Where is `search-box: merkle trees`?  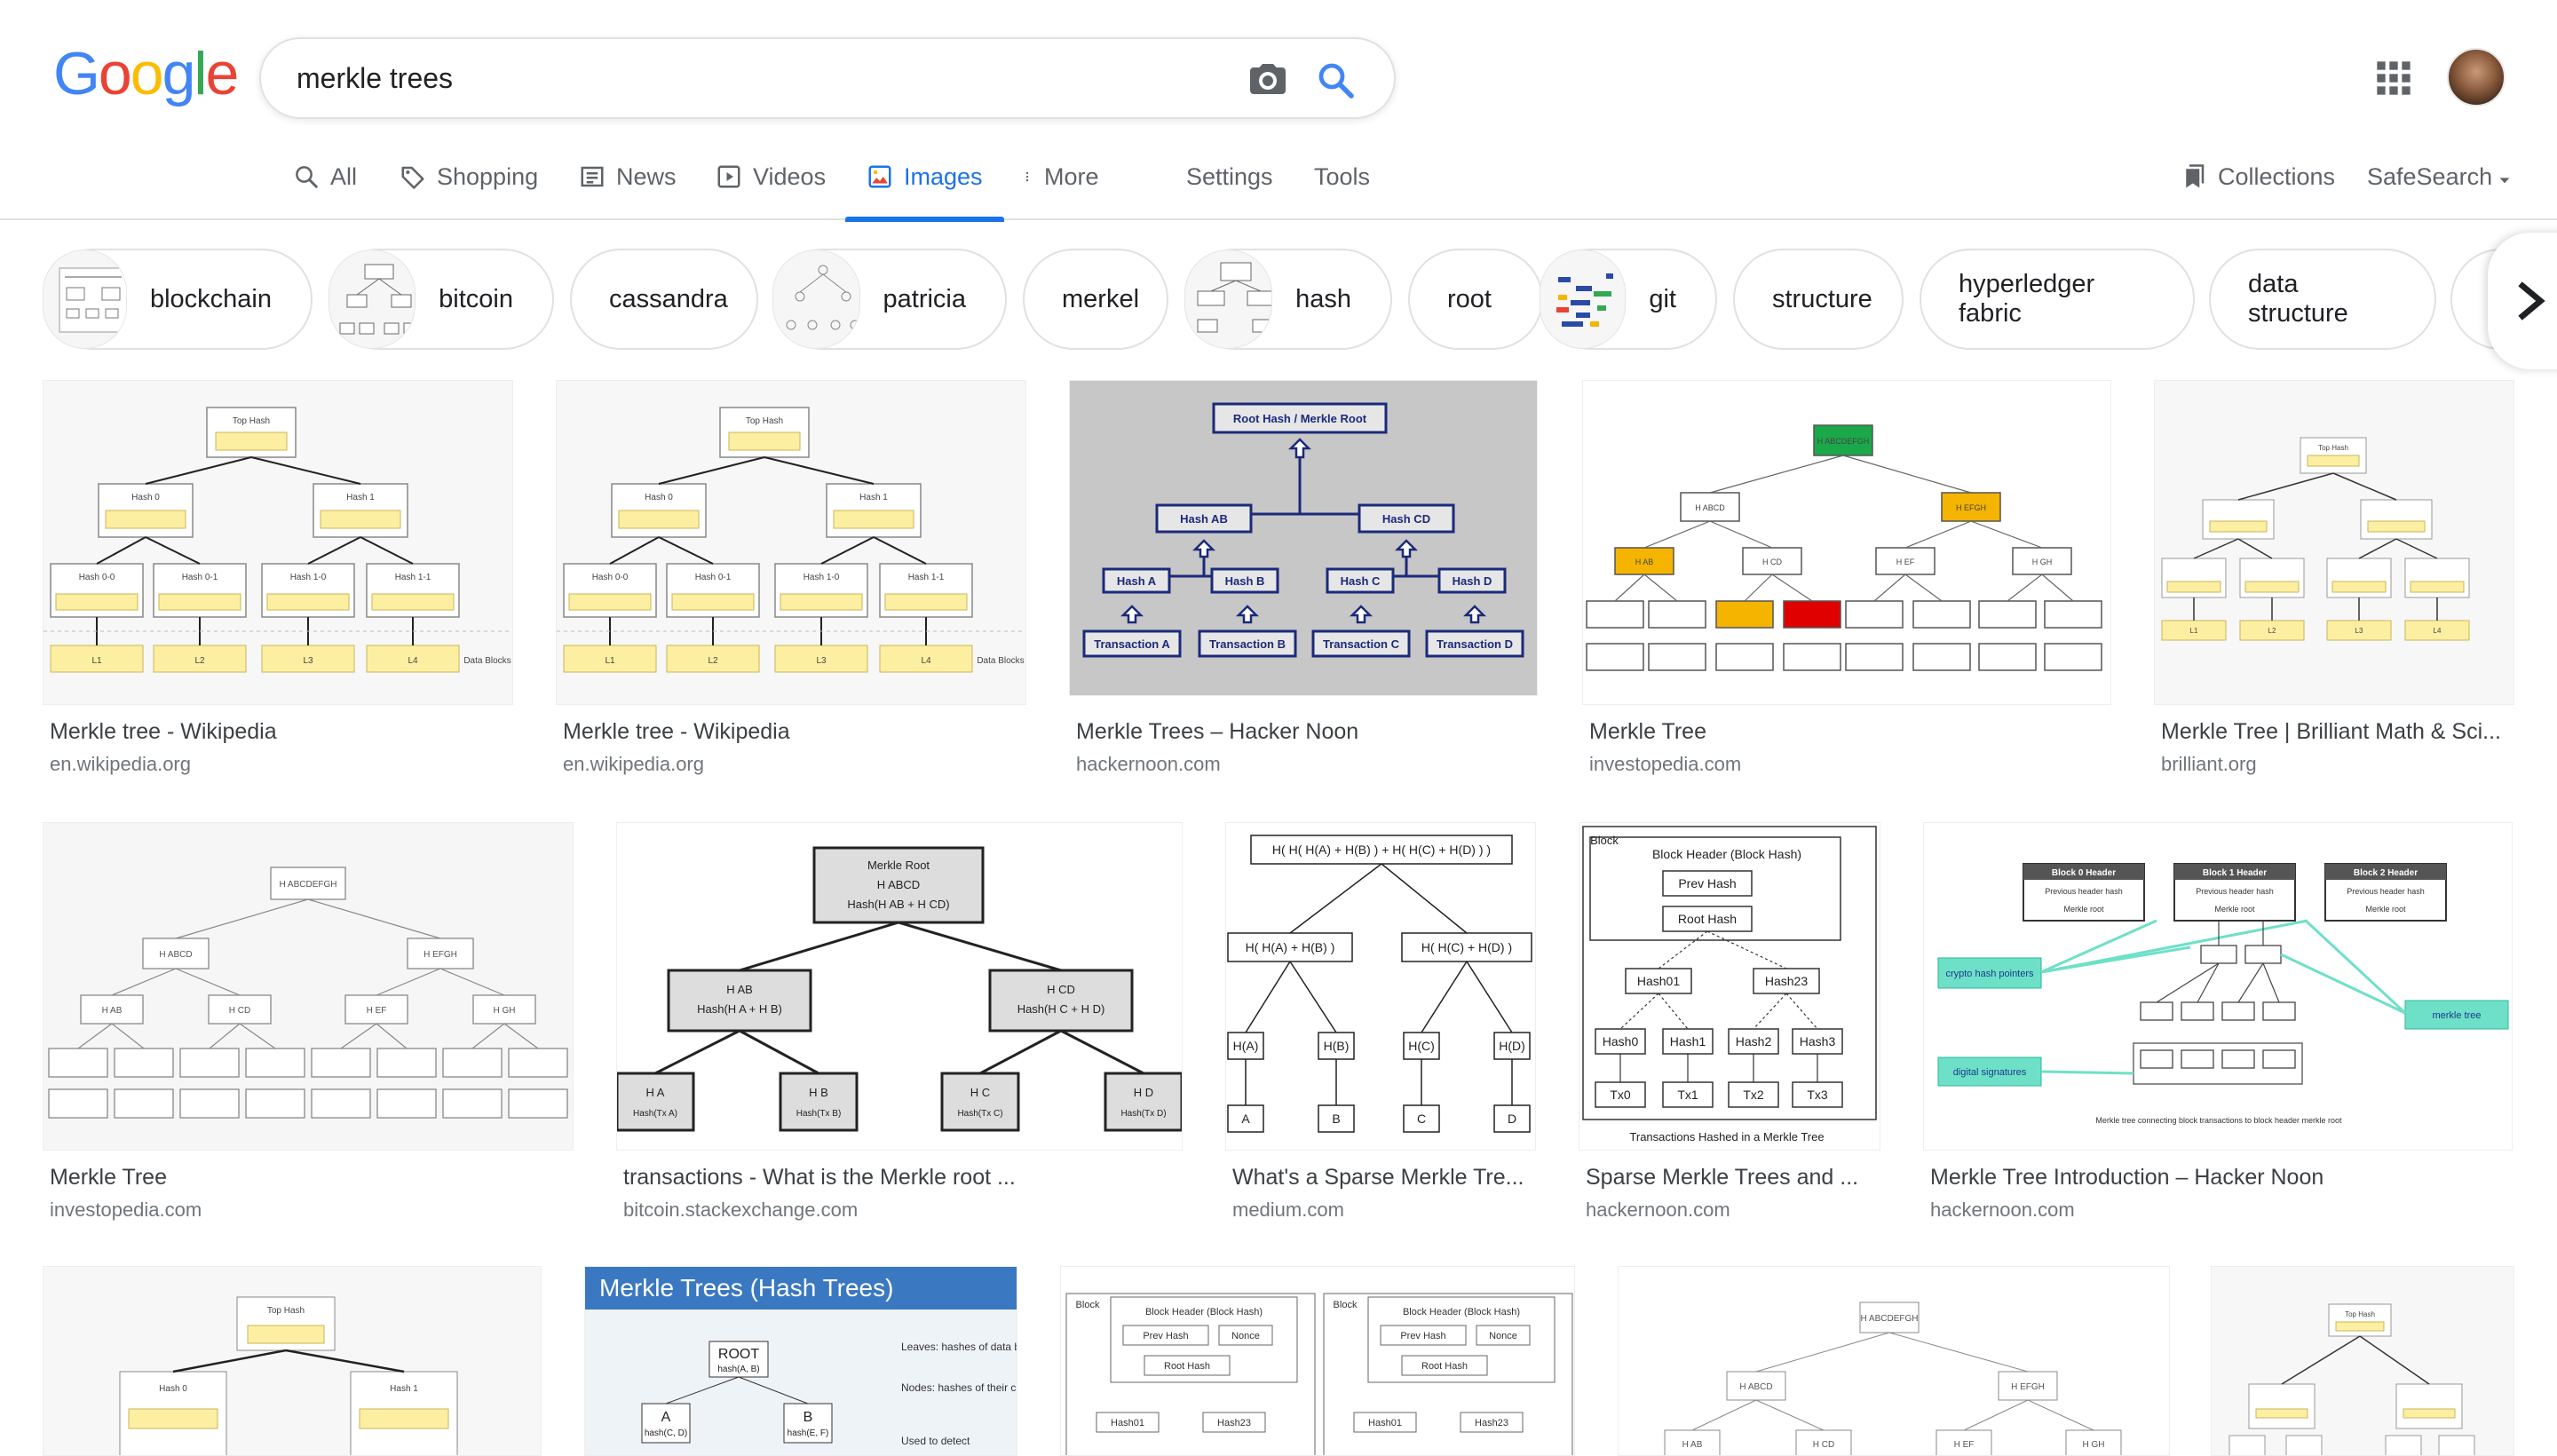 search-box: merkle trees is located at coordinates (827, 78).